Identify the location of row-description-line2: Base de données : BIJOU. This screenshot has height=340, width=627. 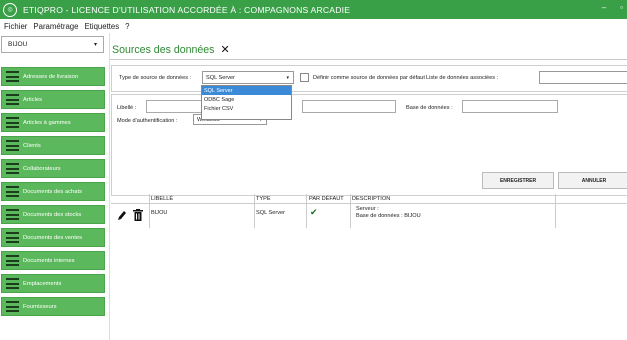
(388, 216).